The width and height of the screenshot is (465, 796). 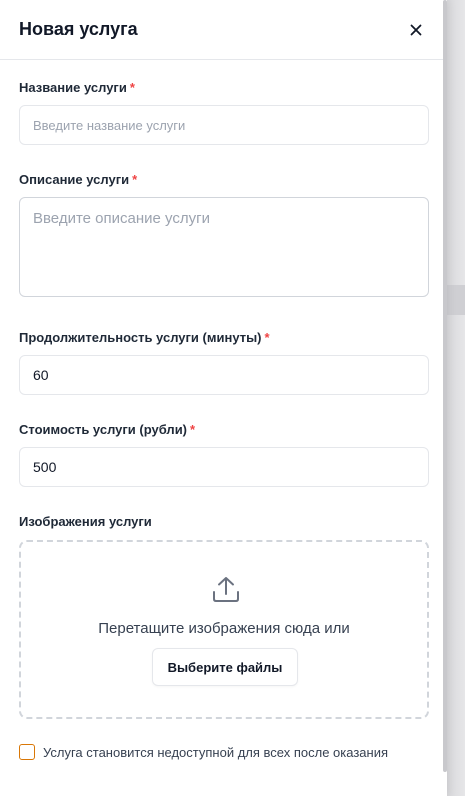 I want to click on drop-instructions: Перетащите изображения сюда или, so click(x=224, y=628).